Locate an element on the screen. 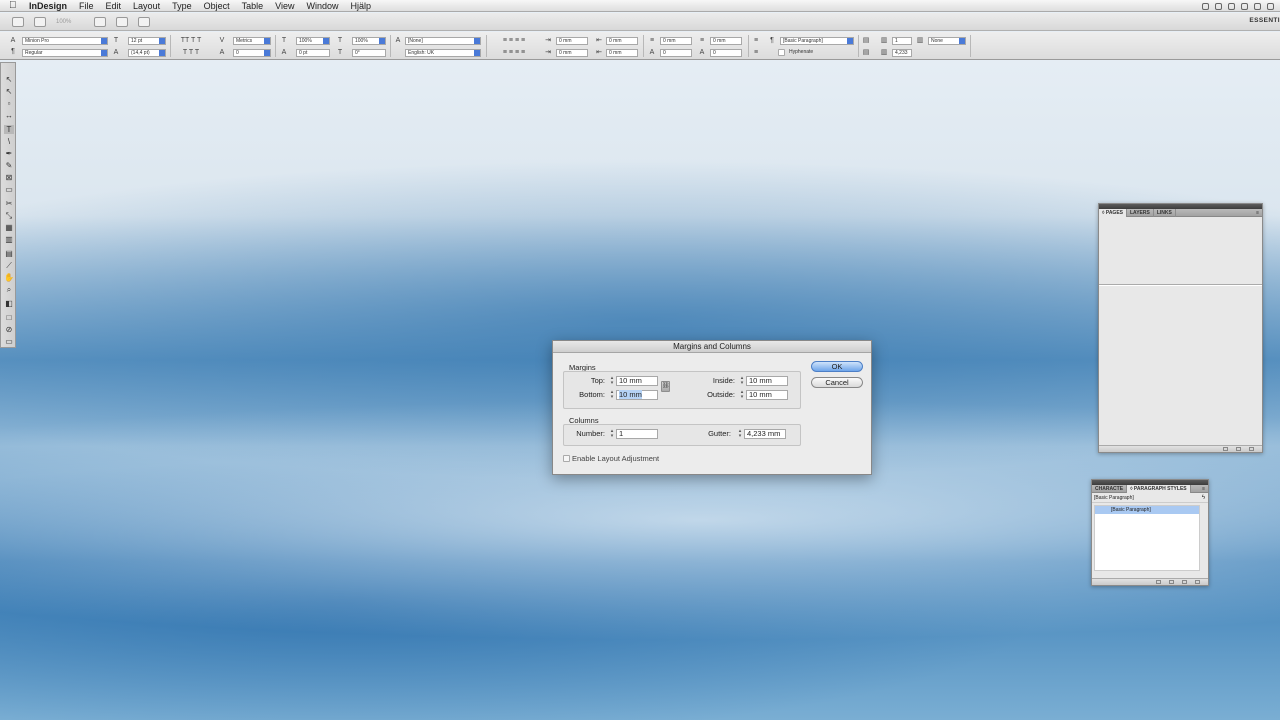 This screenshot has width=1280, height=720. outside-margin-input: 10 mm is located at coordinates (767, 395).